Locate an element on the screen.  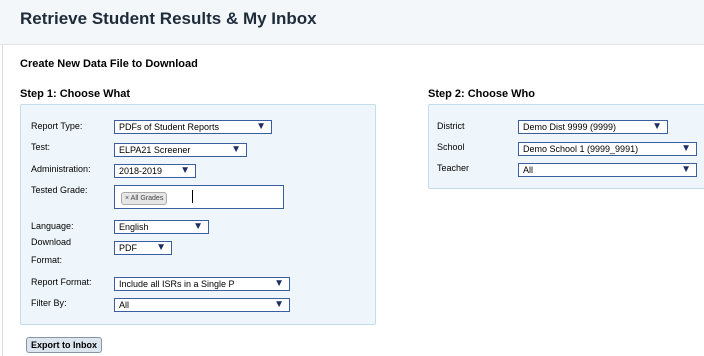
test-label: Test: is located at coordinates (41, 147).